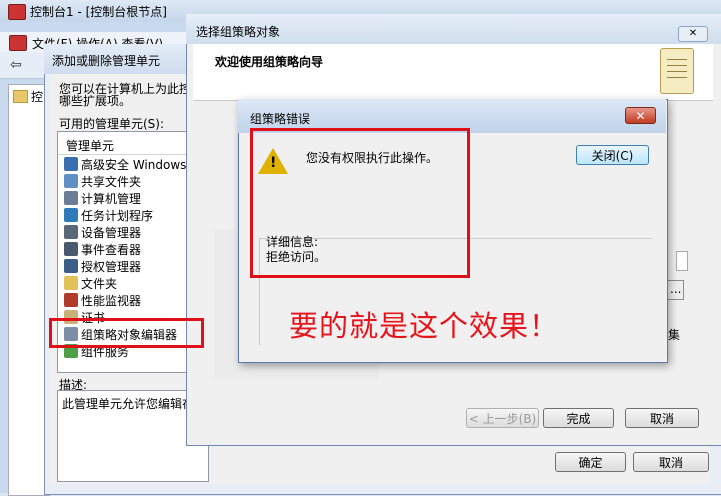 This screenshot has width=721, height=496. I want to click on list-item-label: 授权管理器, so click(111, 267).